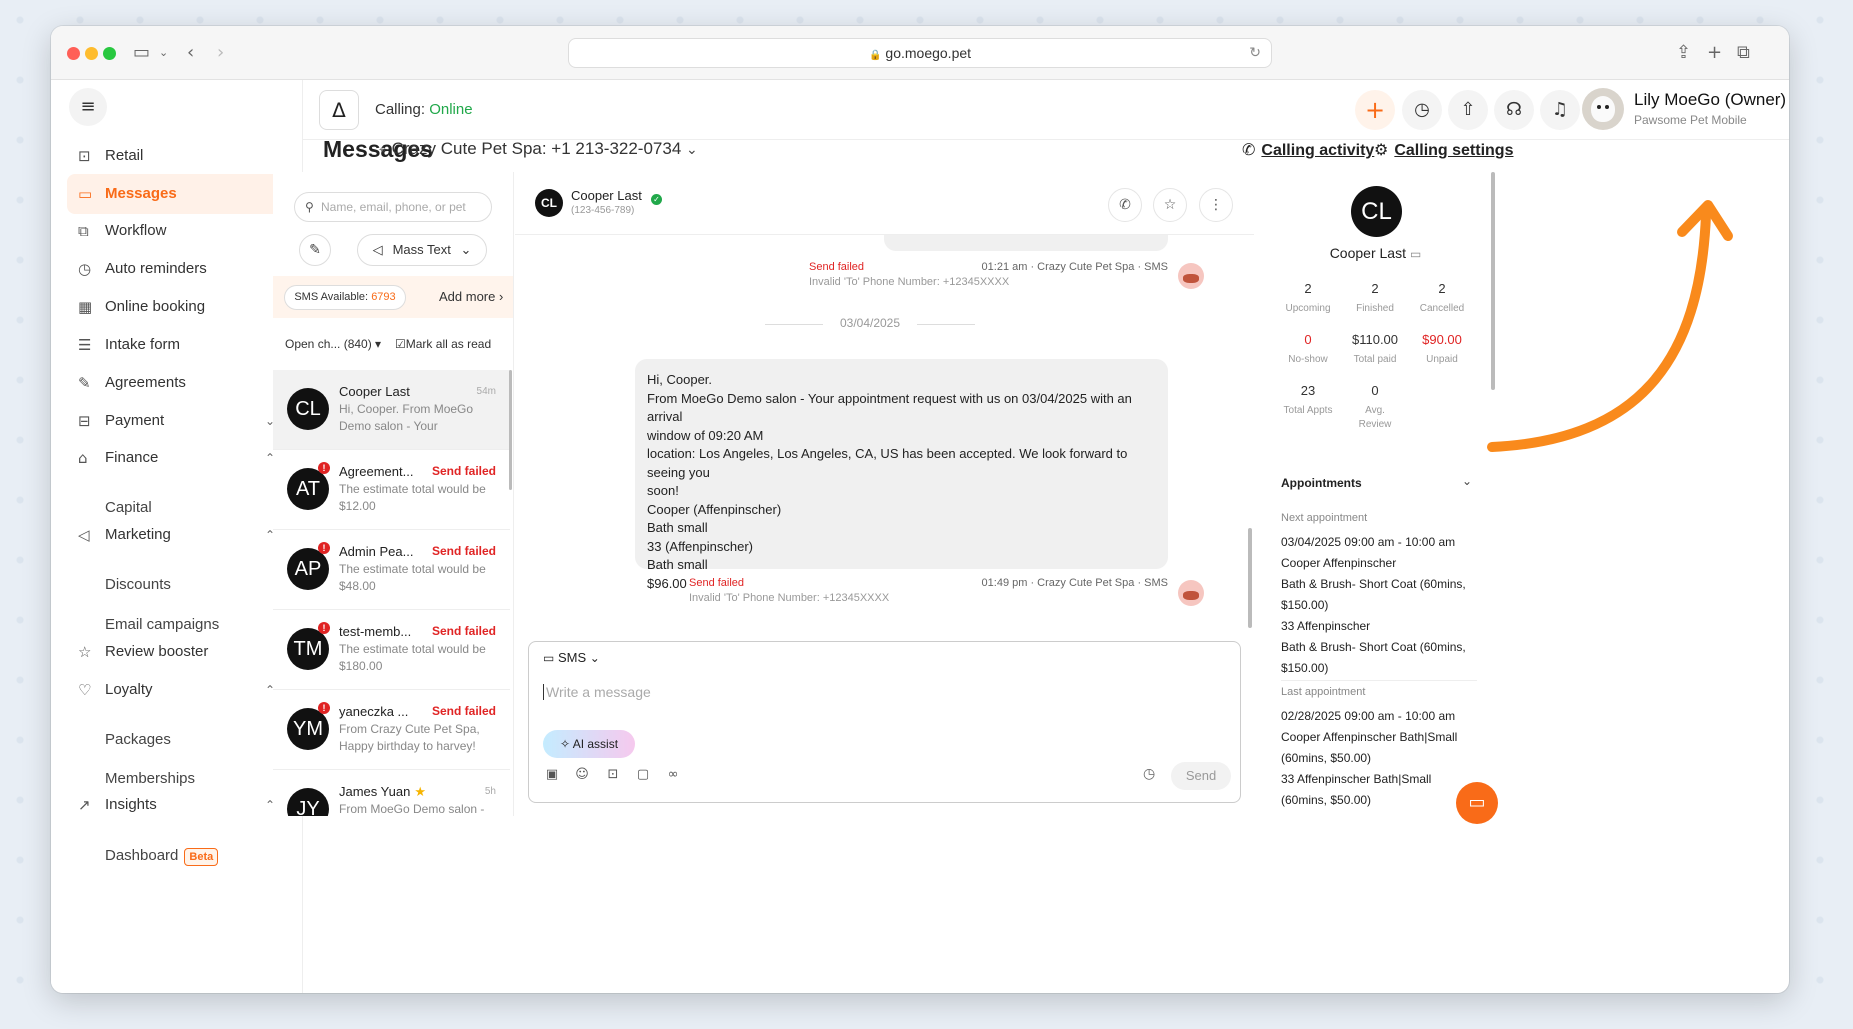  Describe the element at coordinates (1714, 52) in the screenshot. I see `new-tab-icon: +` at that location.